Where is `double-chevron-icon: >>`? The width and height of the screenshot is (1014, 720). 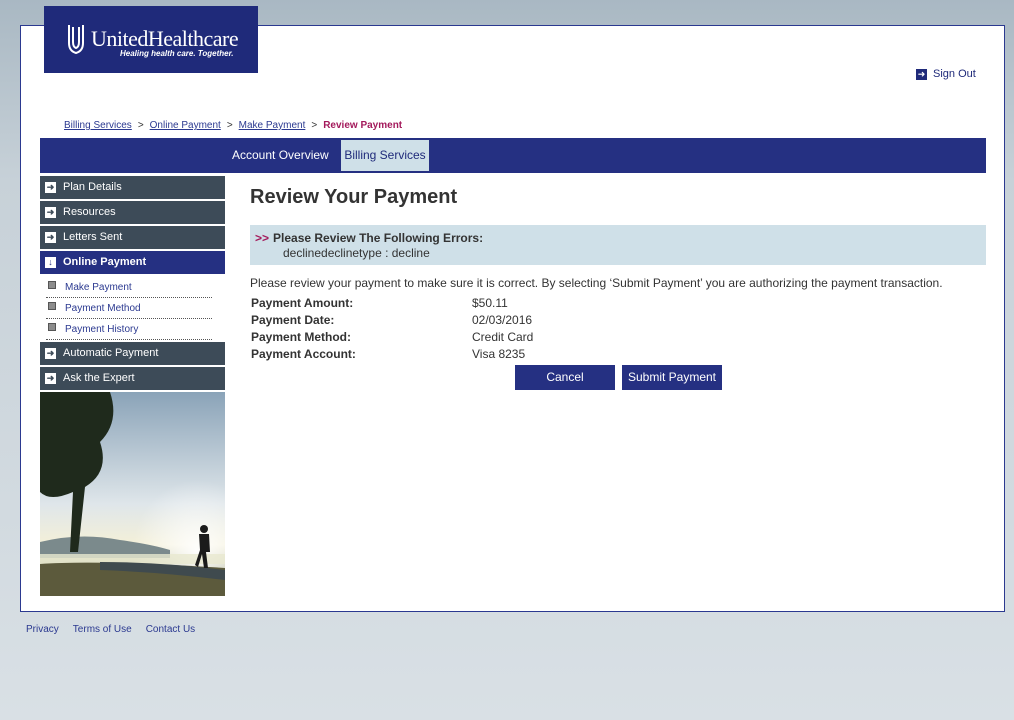
double-chevron-icon: >> is located at coordinates (262, 238).